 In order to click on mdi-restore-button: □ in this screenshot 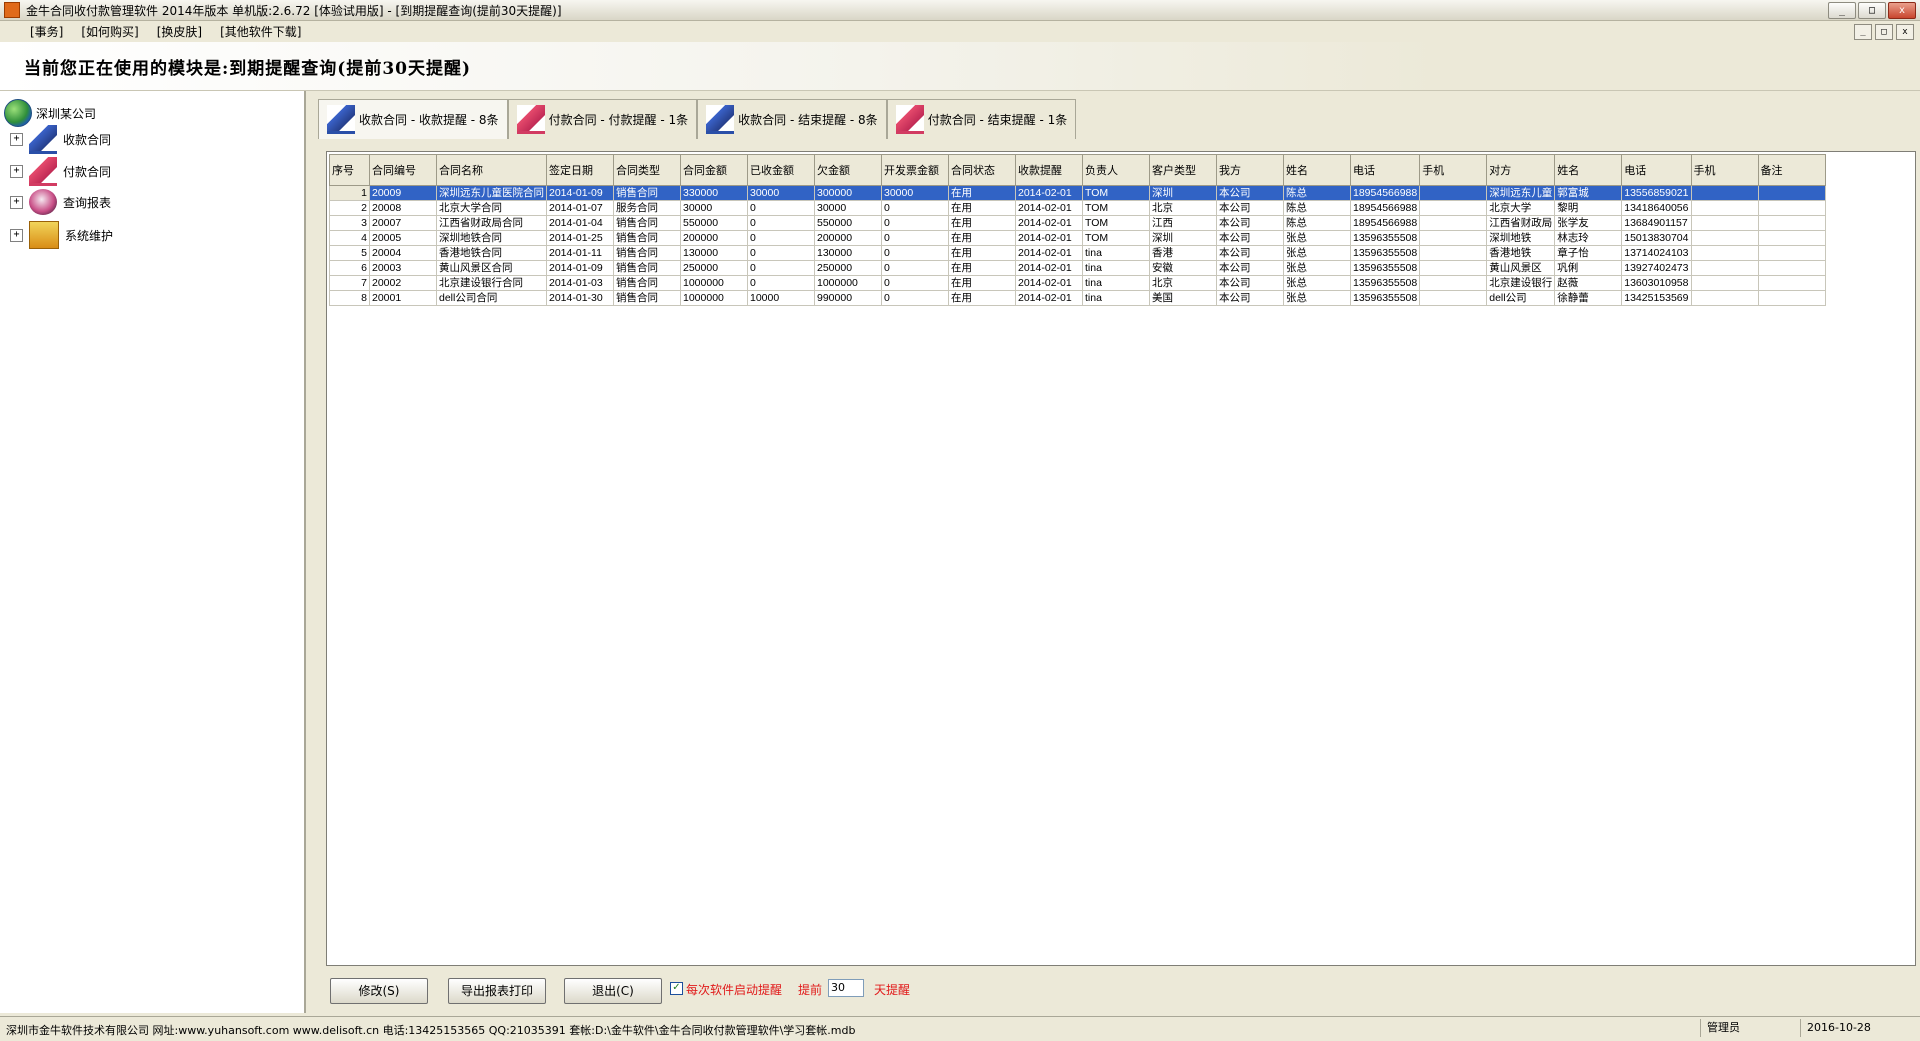, I will do `click(1884, 32)`.